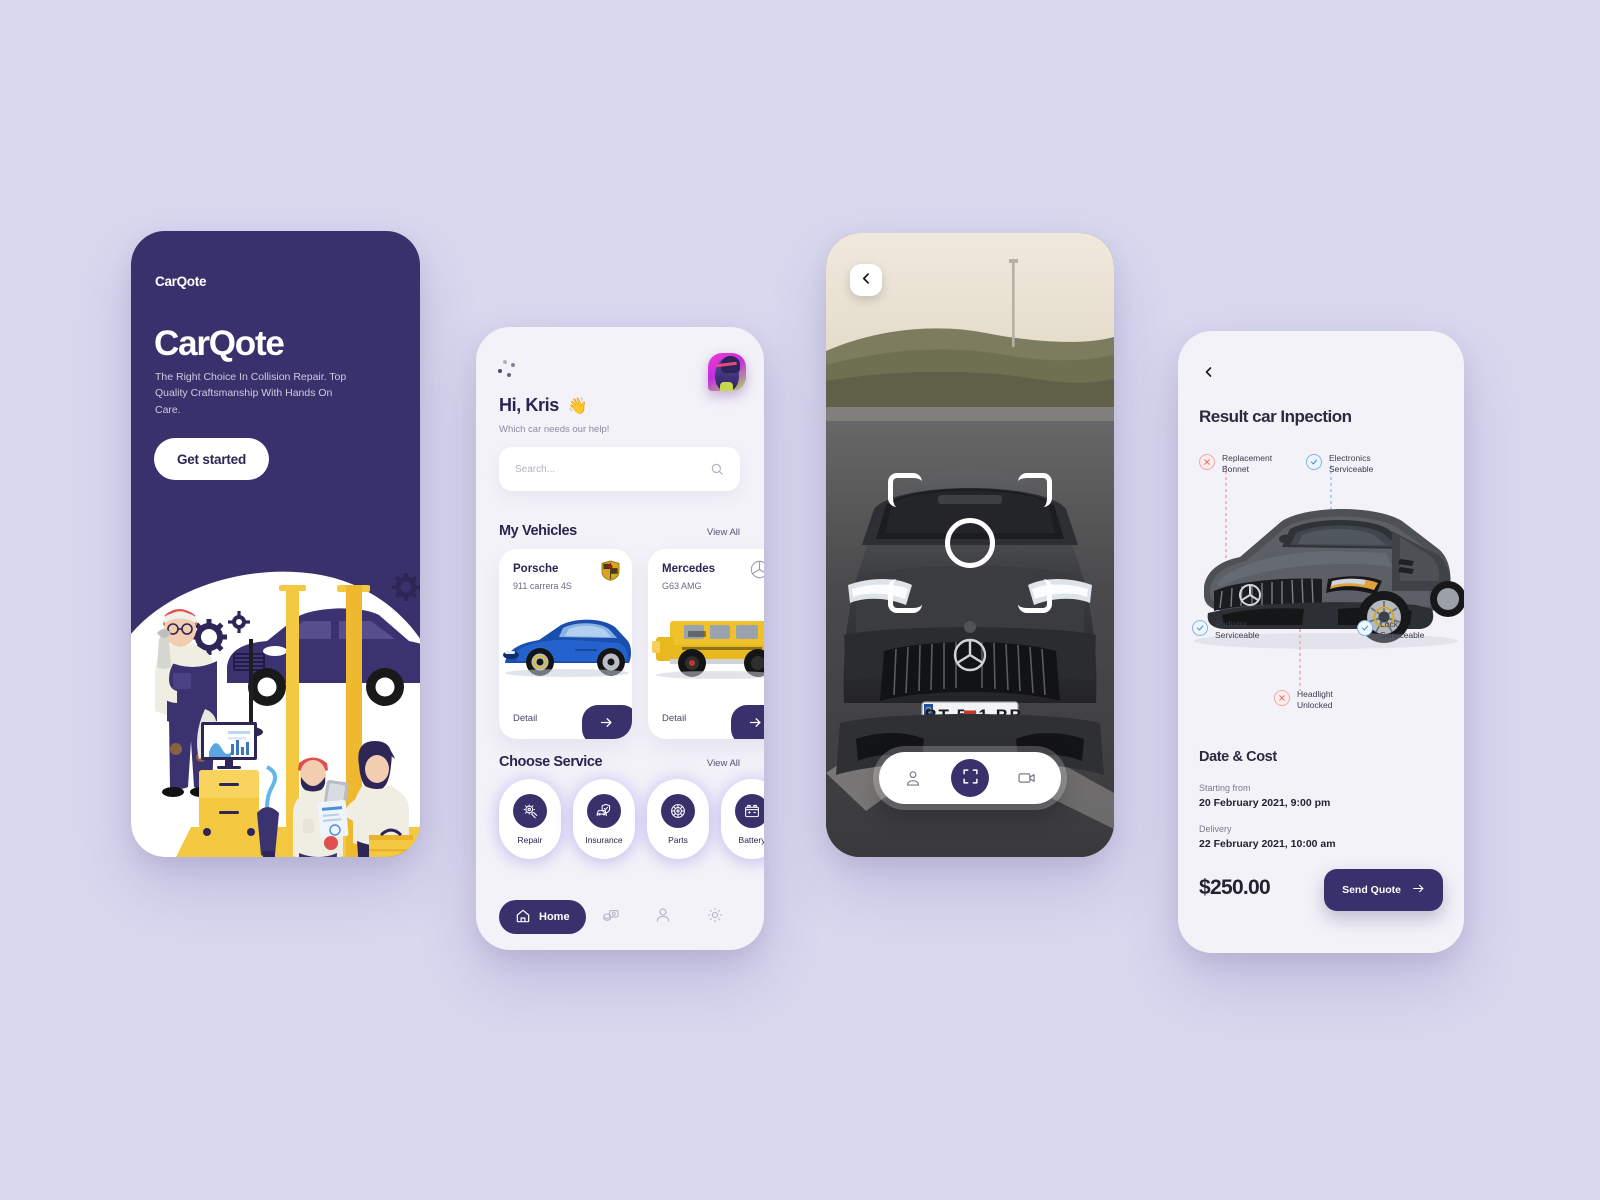 The image size is (1600, 1200). Describe the element at coordinates (219, 343) in the screenshot. I see `page-title: CarQote` at that location.